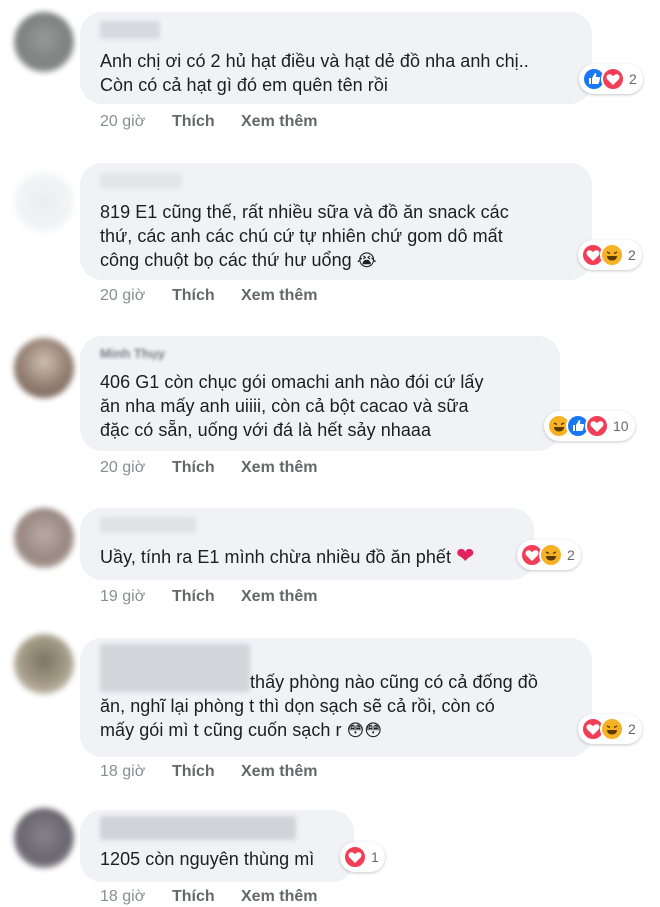 Image resolution: width=660 pixels, height=907 pixels. Describe the element at coordinates (207, 859) in the screenshot. I see `comment-text: 1205 còn nguyên thùng mì` at that location.